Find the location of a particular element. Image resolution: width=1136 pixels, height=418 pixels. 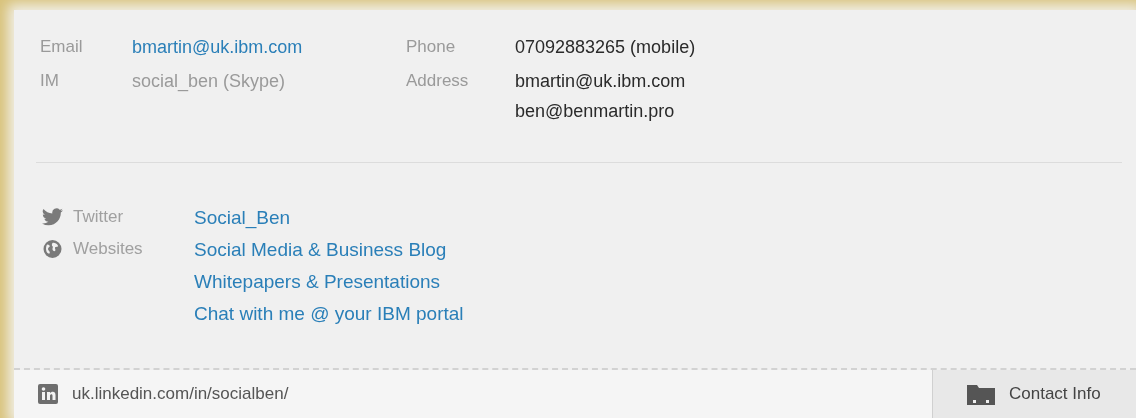

field-label: Email is located at coordinates (62, 47).